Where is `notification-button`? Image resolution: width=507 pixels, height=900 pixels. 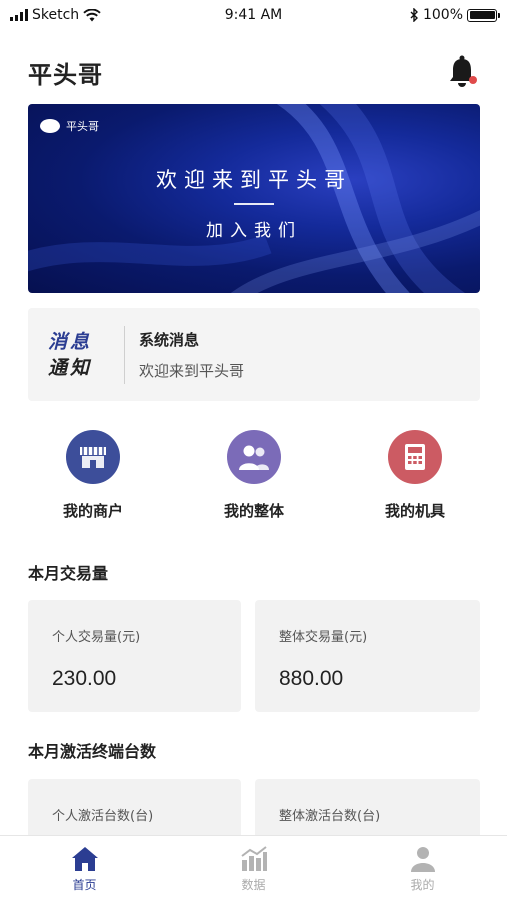 notification-button is located at coordinates (463, 72).